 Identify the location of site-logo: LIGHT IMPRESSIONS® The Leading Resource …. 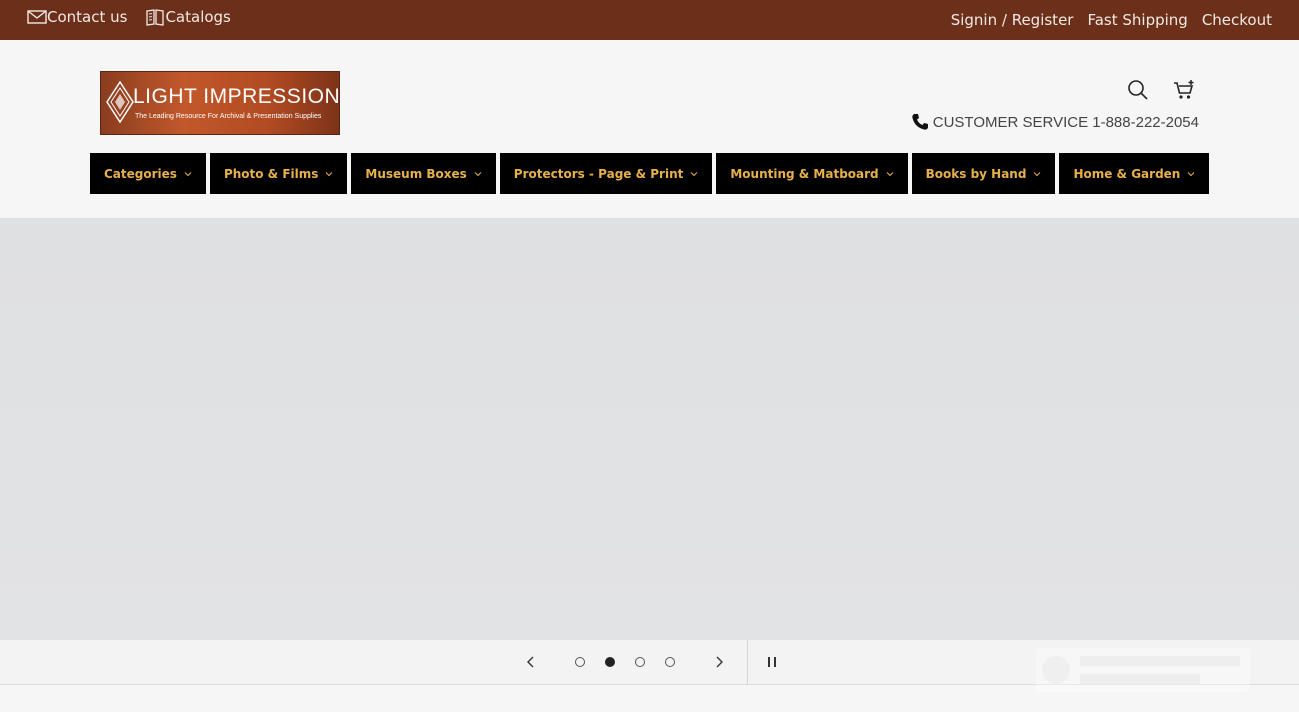
(220, 103).